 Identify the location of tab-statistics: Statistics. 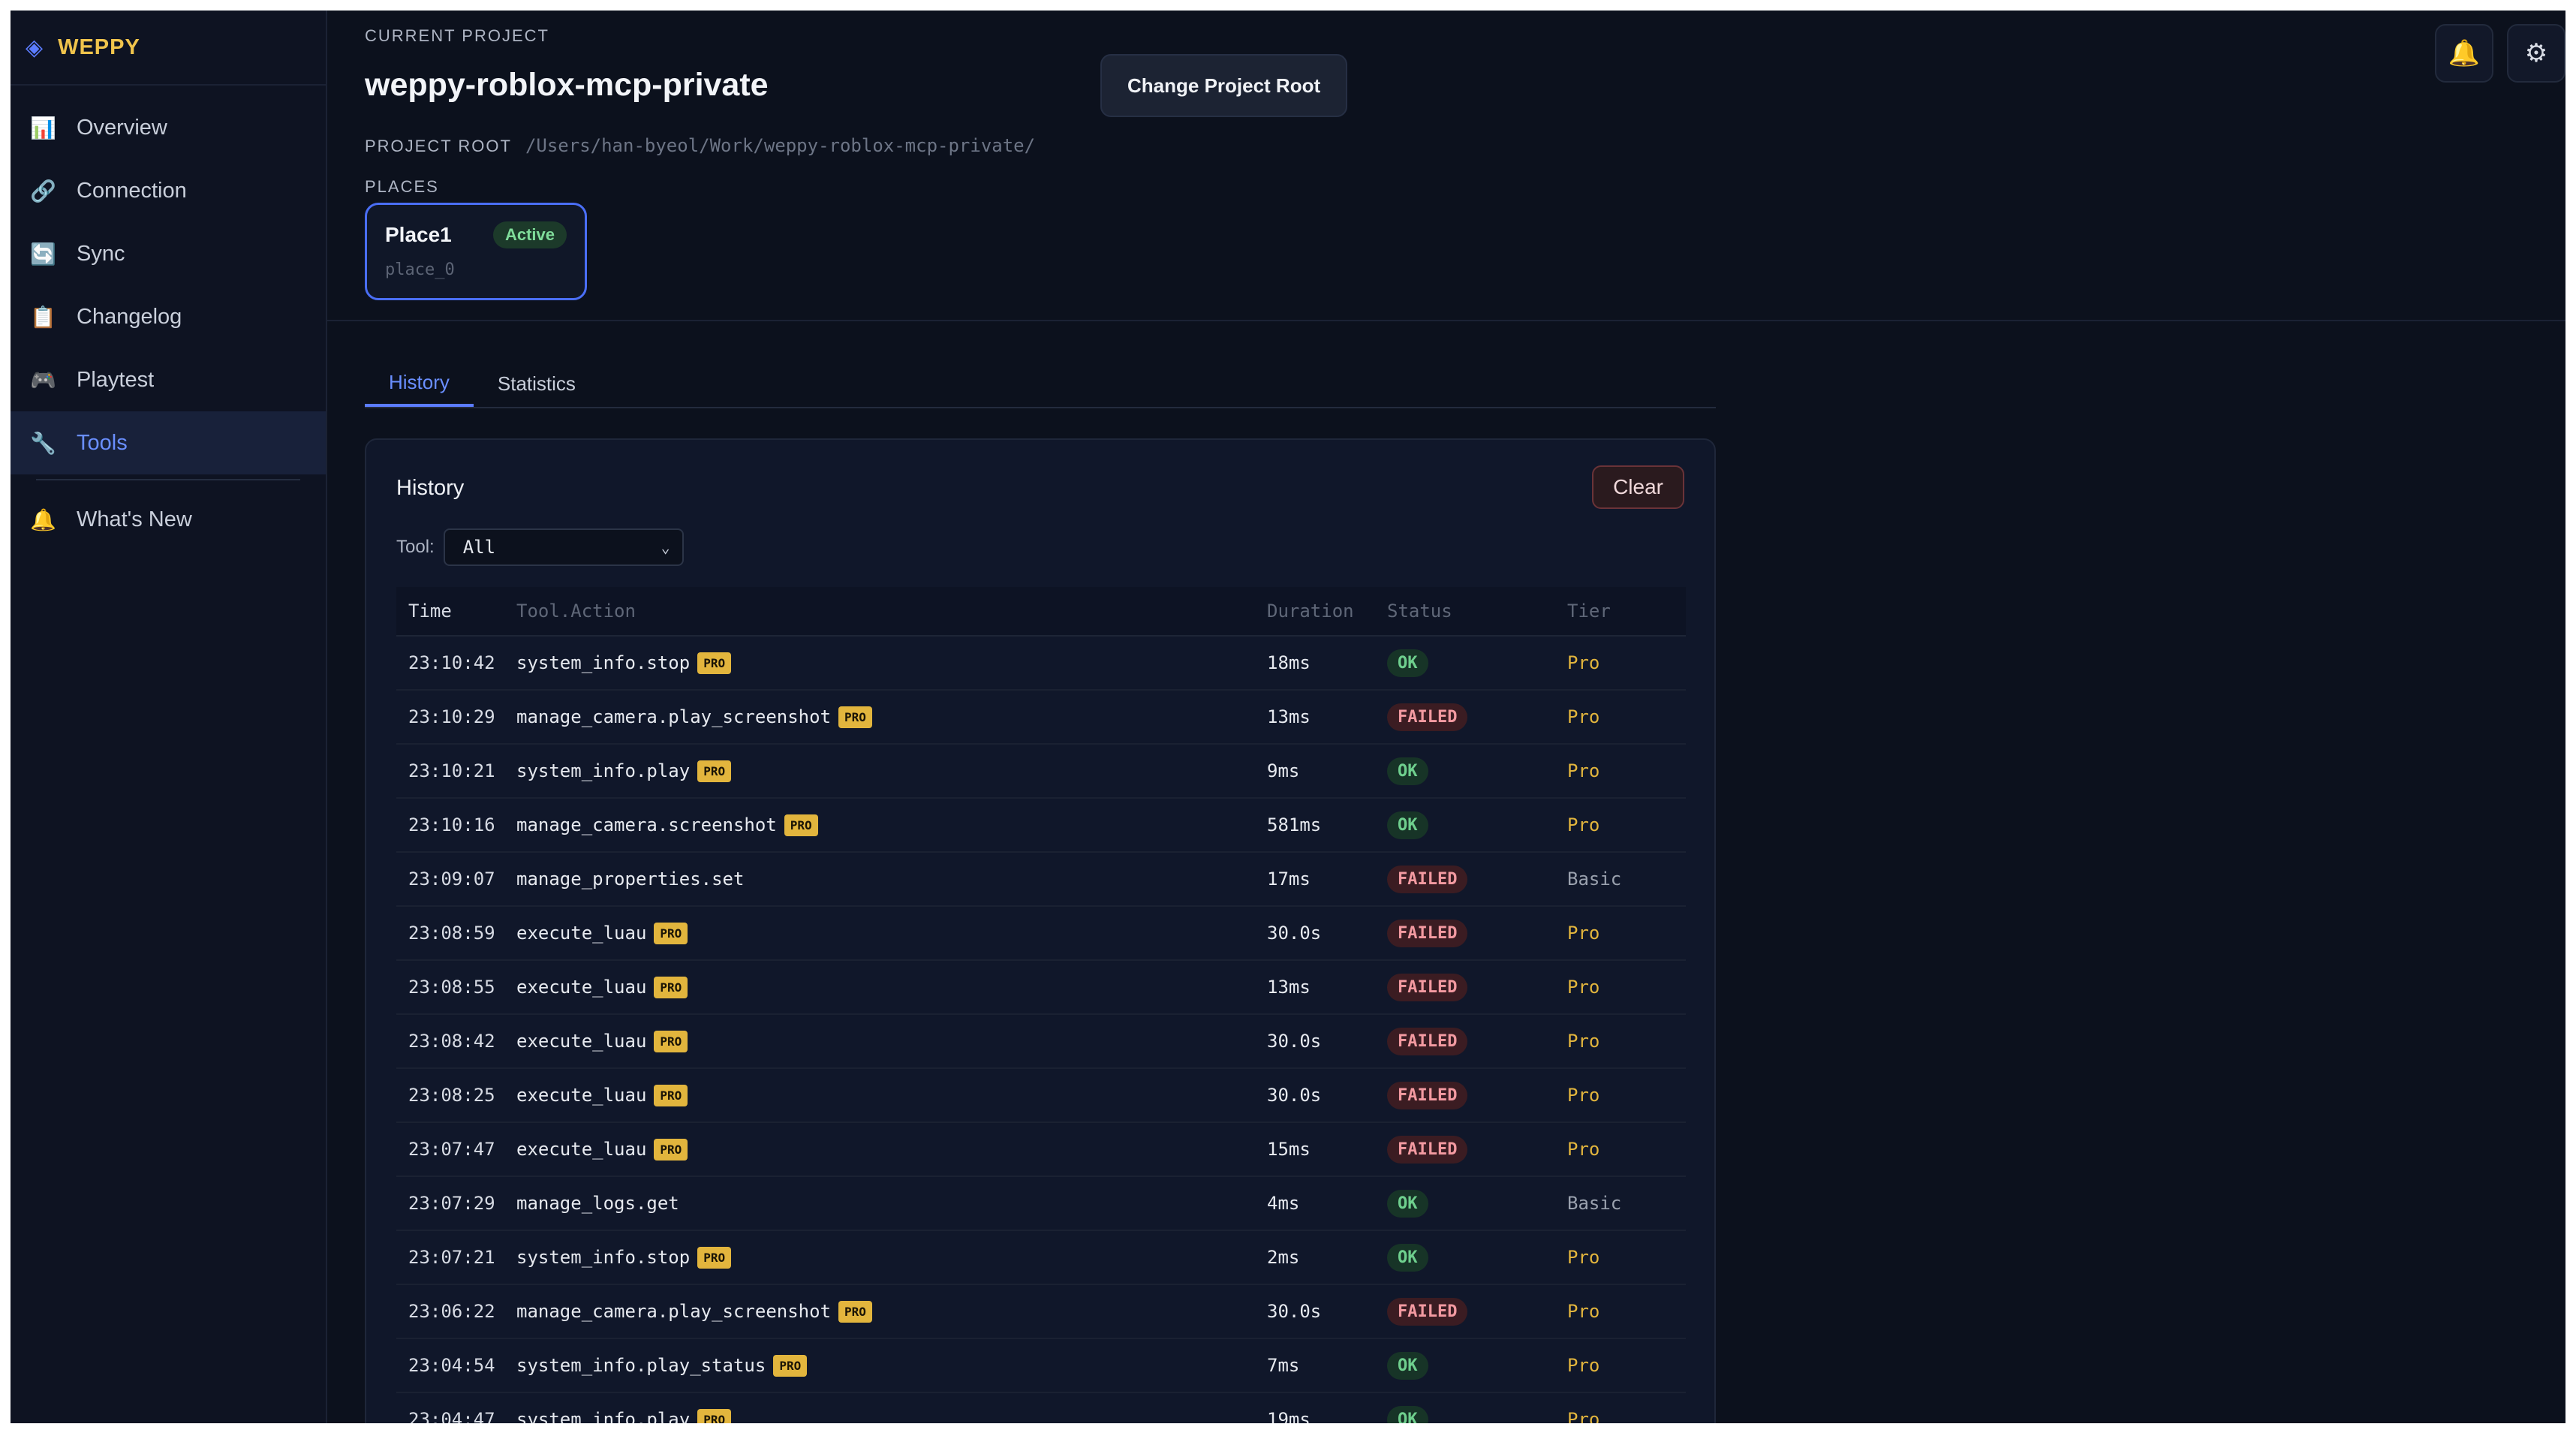
(537, 383).